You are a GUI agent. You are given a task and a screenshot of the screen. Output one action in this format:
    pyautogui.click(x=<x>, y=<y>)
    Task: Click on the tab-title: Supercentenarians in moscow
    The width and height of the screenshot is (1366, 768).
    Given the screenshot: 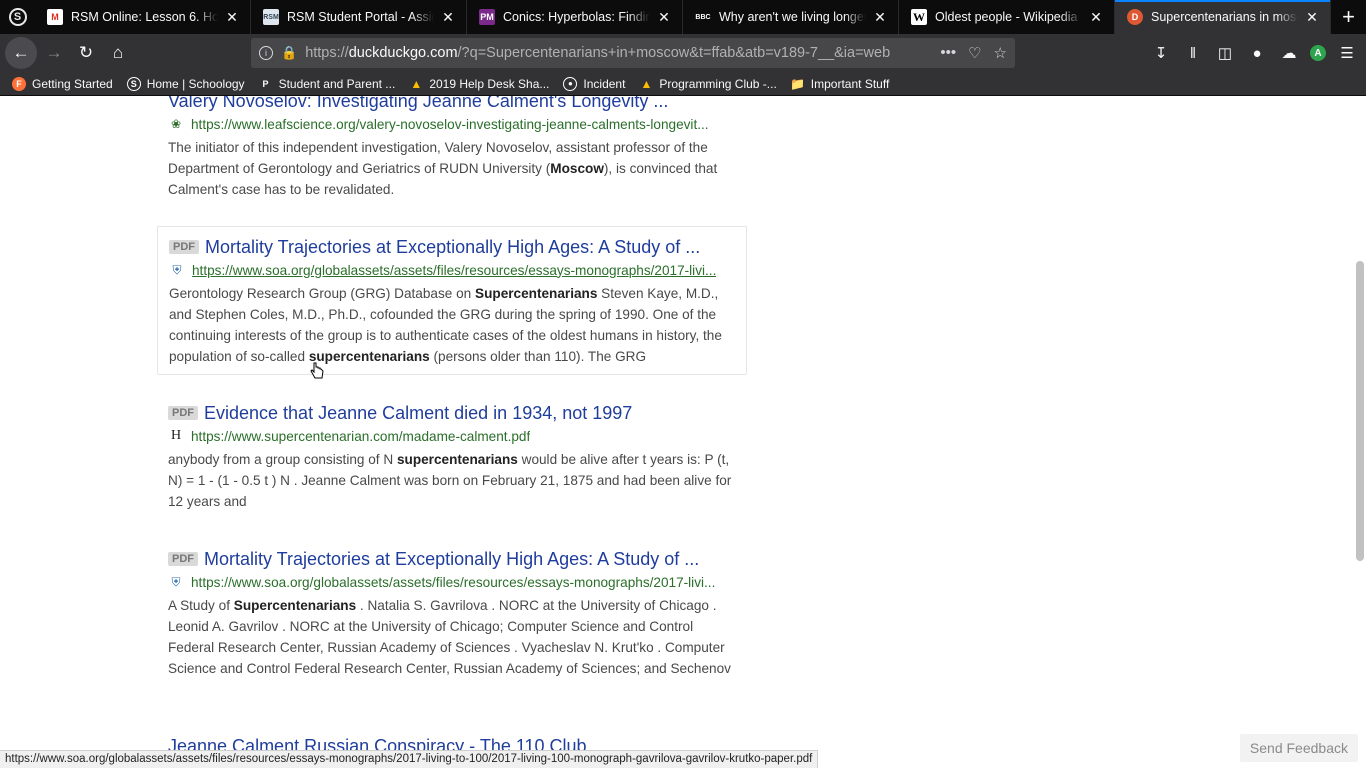 What is the action you would take?
    pyautogui.click(x=1224, y=17)
    